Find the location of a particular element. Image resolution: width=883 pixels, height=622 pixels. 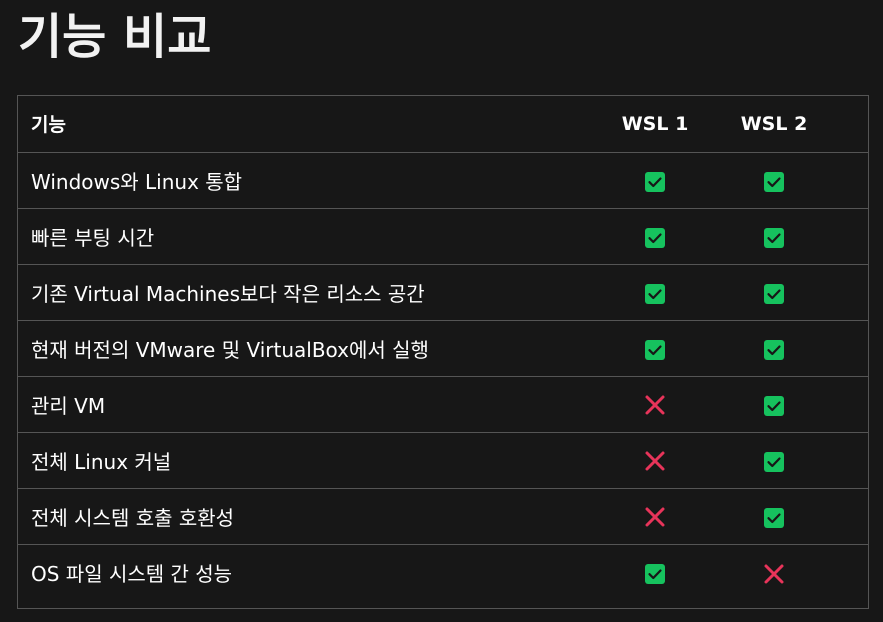

header-wsl1: WSL 1 is located at coordinates (655, 124).